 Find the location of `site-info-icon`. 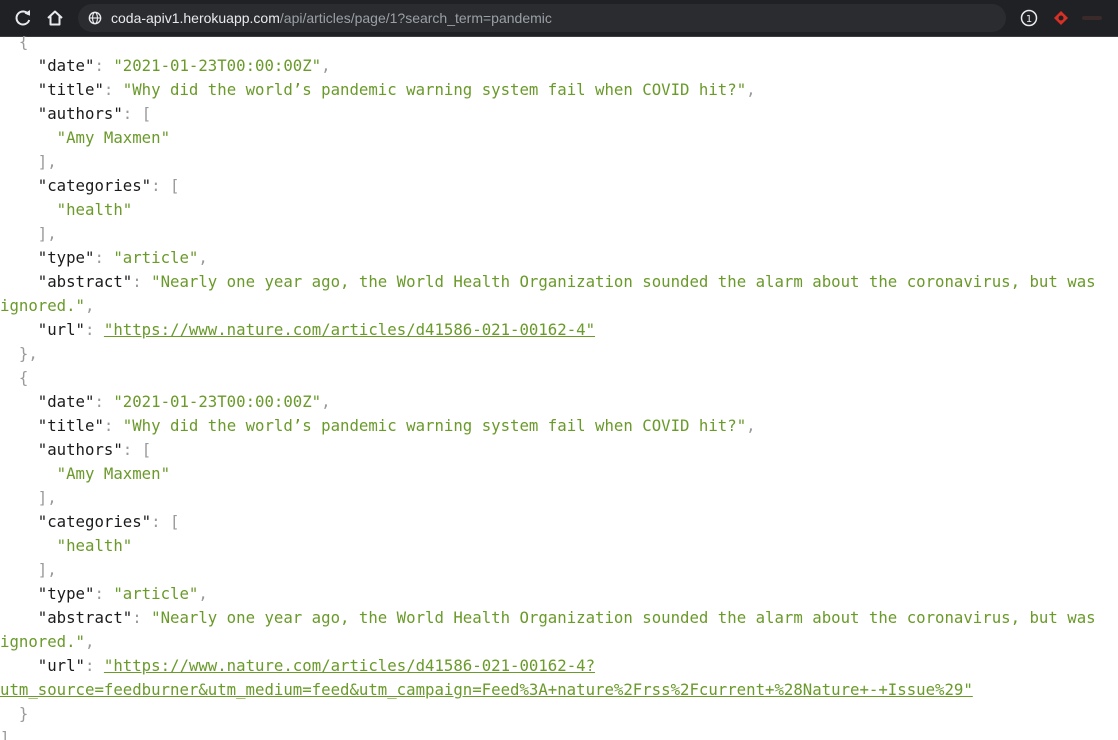

site-info-icon is located at coordinates (95, 18).